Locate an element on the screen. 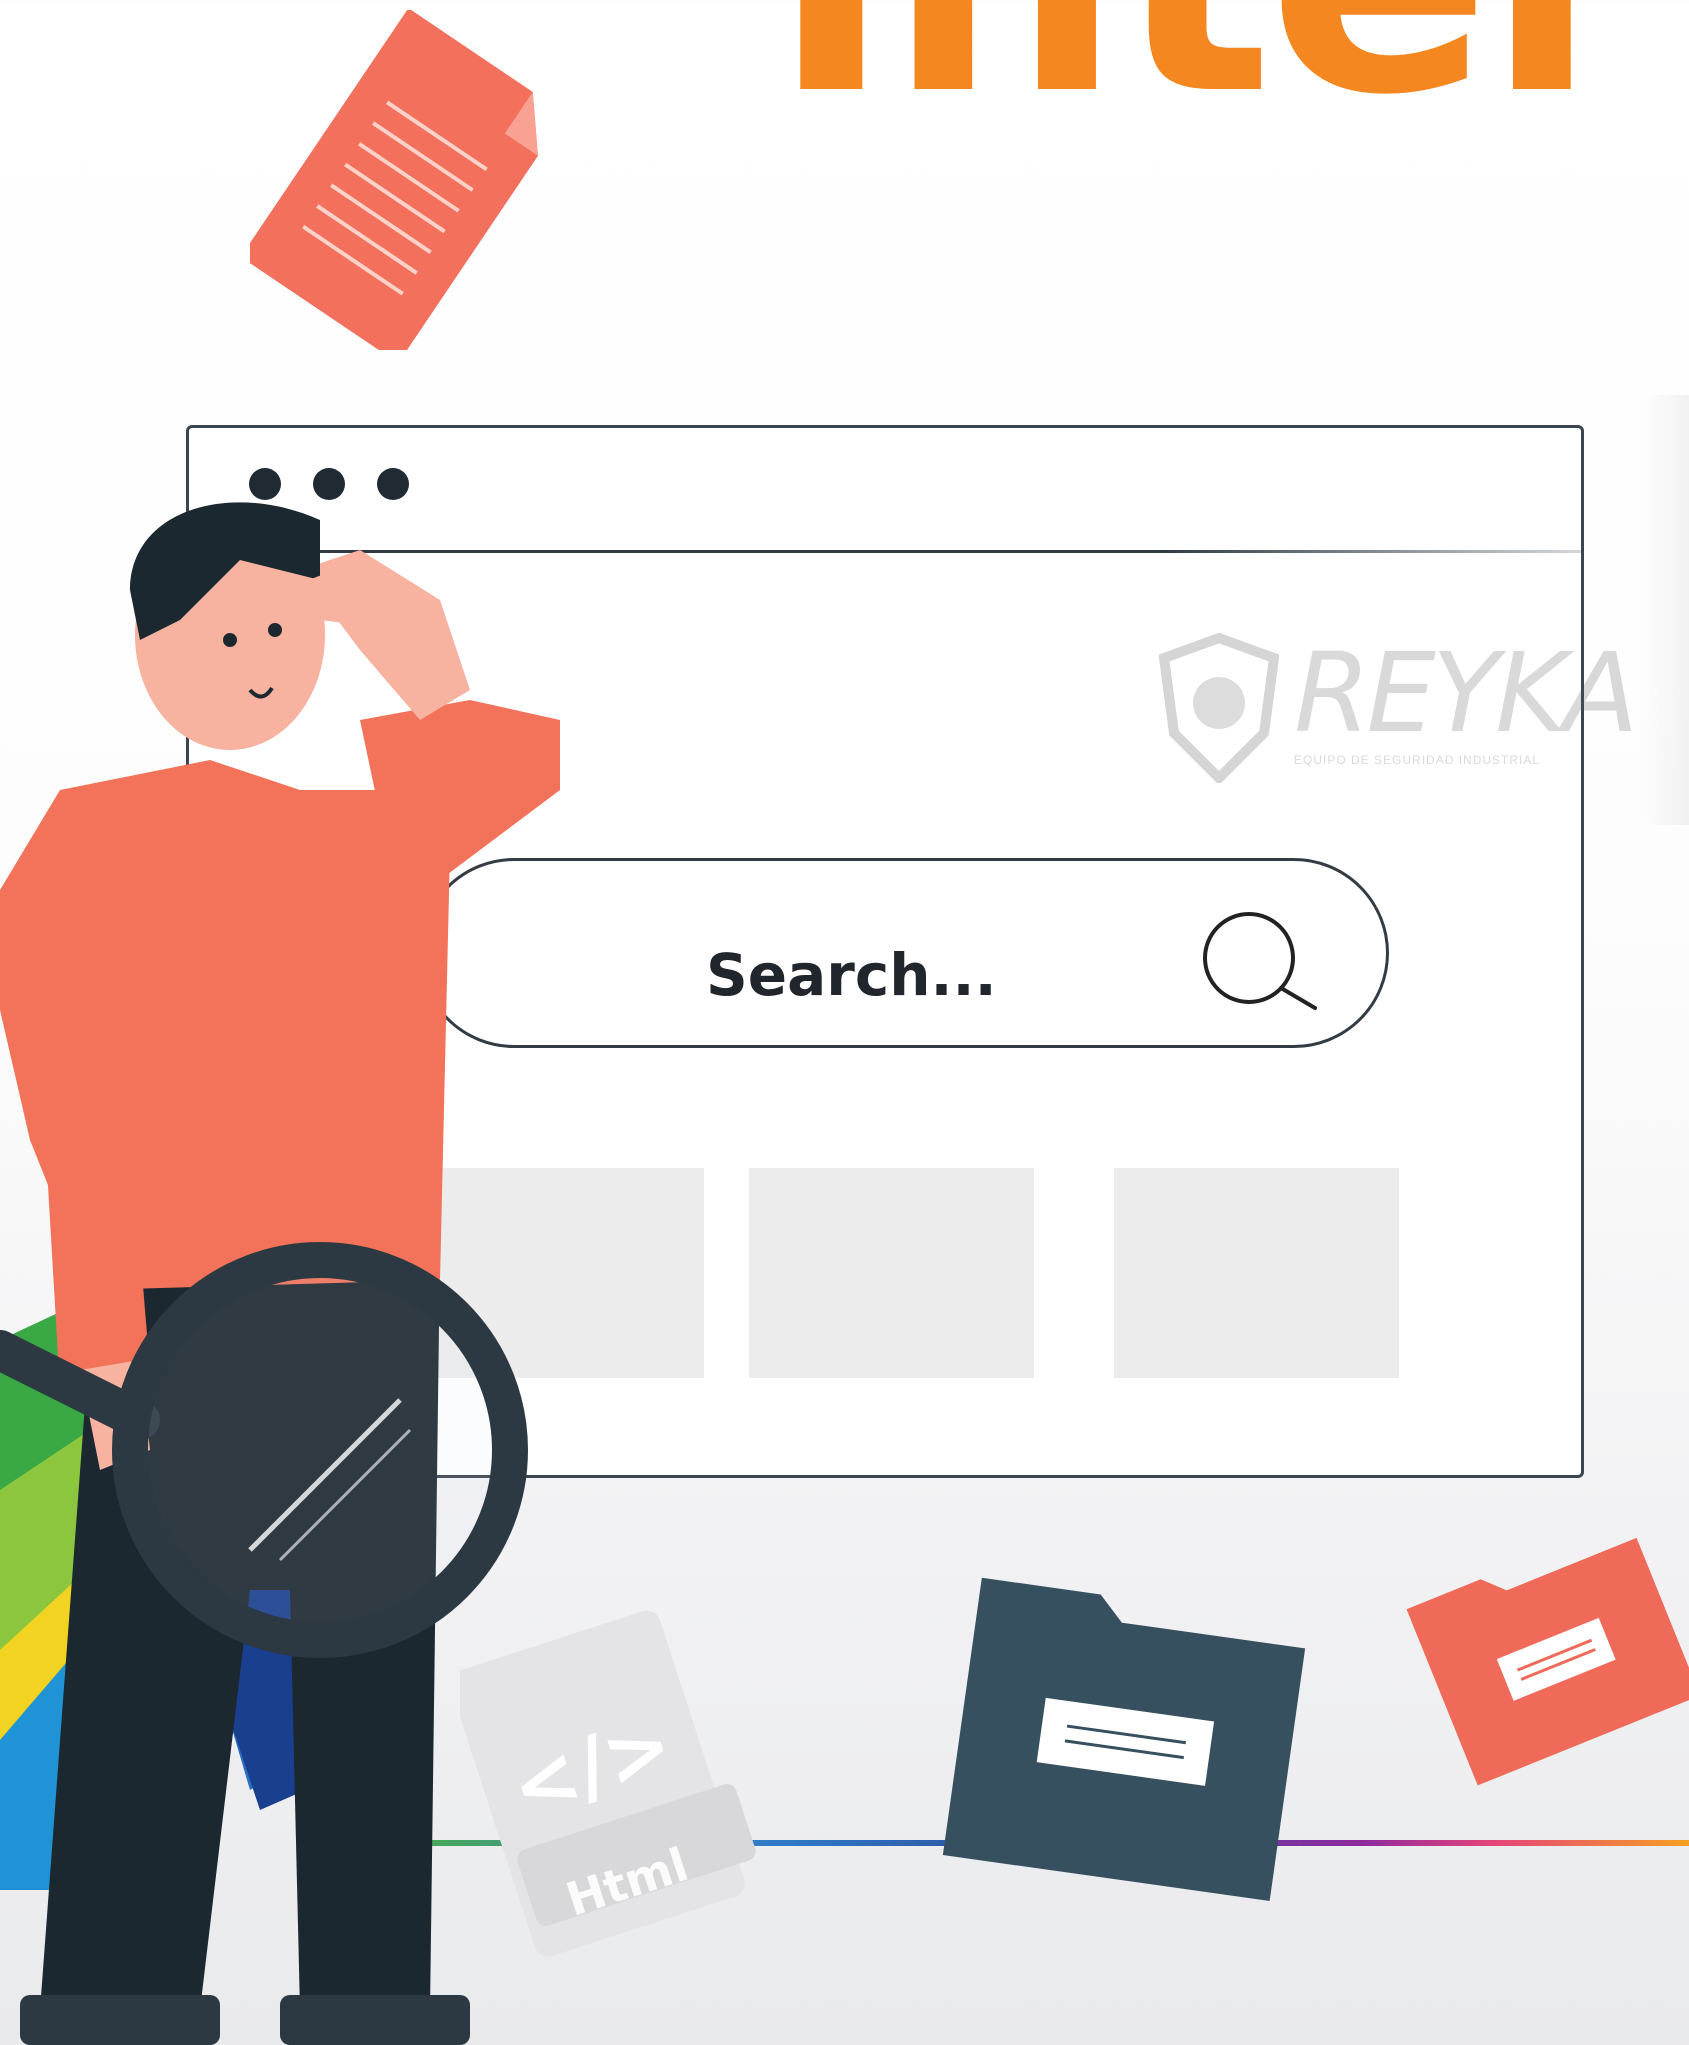 The width and height of the screenshot is (1689, 2045). document-icon is located at coordinates (394, 180).